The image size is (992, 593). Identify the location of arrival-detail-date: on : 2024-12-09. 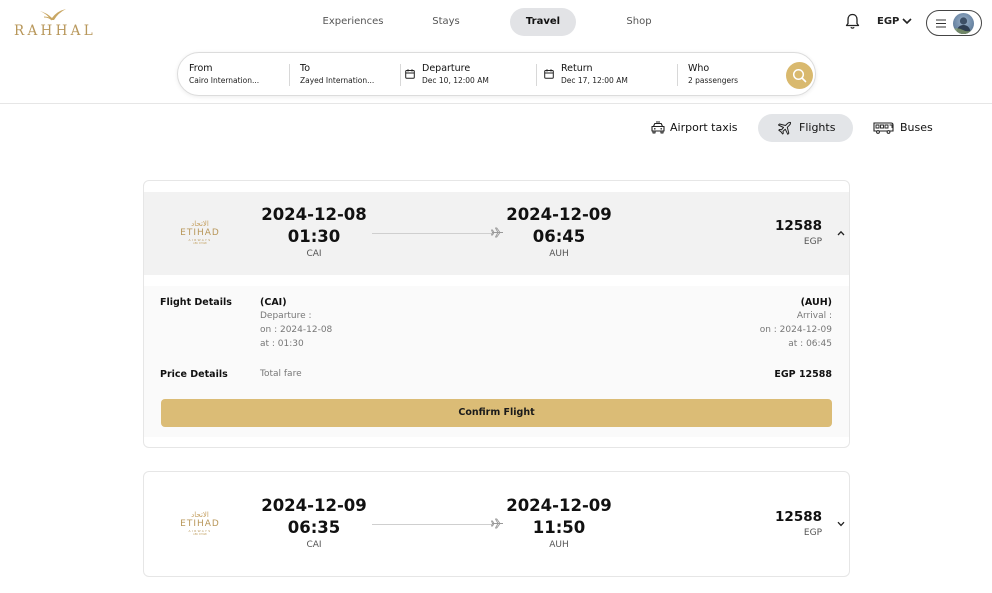
(795, 330).